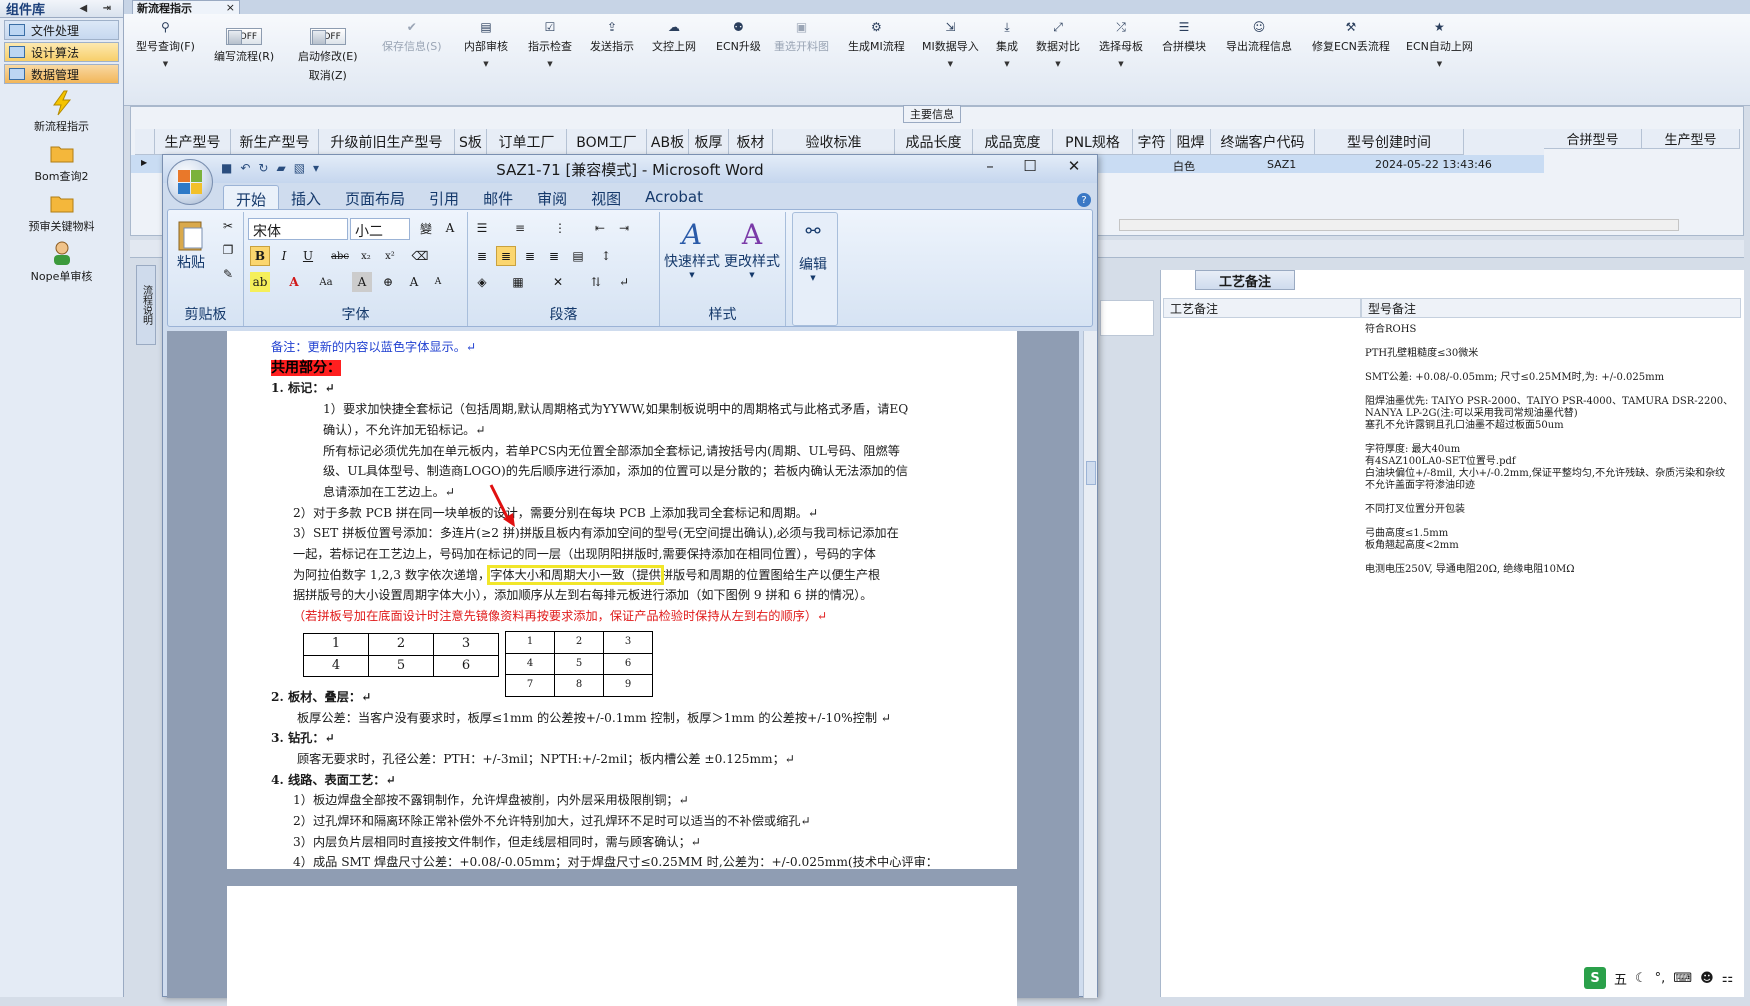  What do you see at coordinates (420, 256) in the screenshot?
I see `clear-format-icon: ⌫` at bounding box center [420, 256].